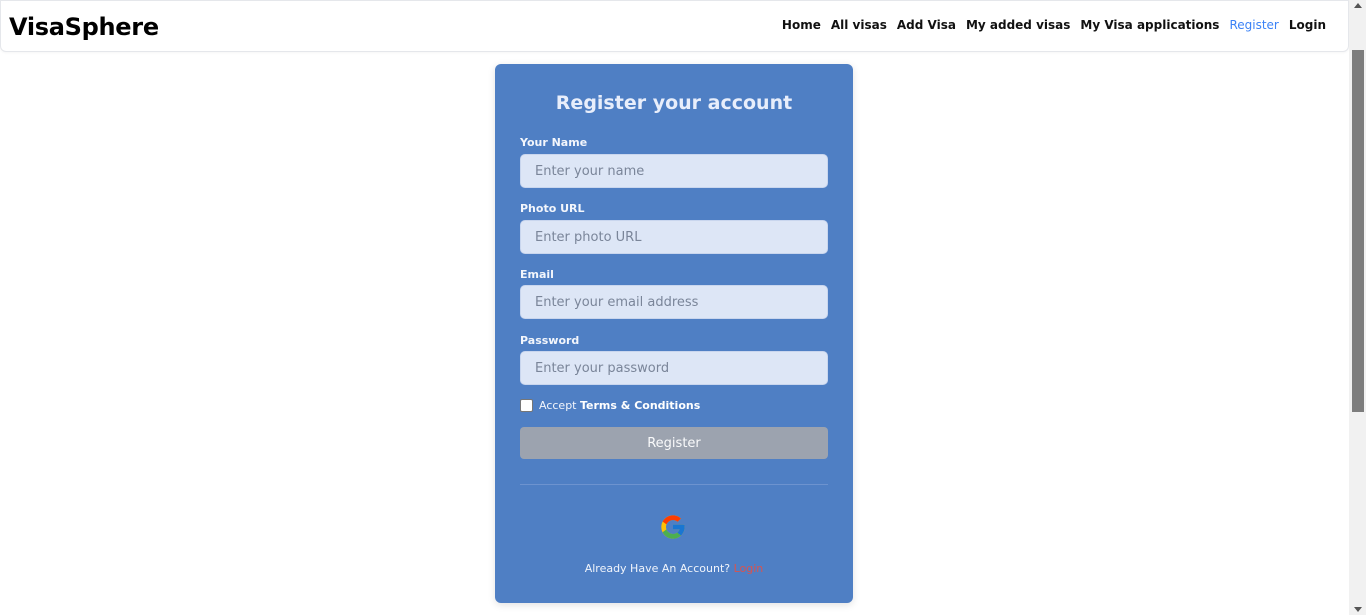 The width and height of the screenshot is (1366, 615). Describe the element at coordinates (674, 237) in the screenshot. I see `photo-url-input` at that location.